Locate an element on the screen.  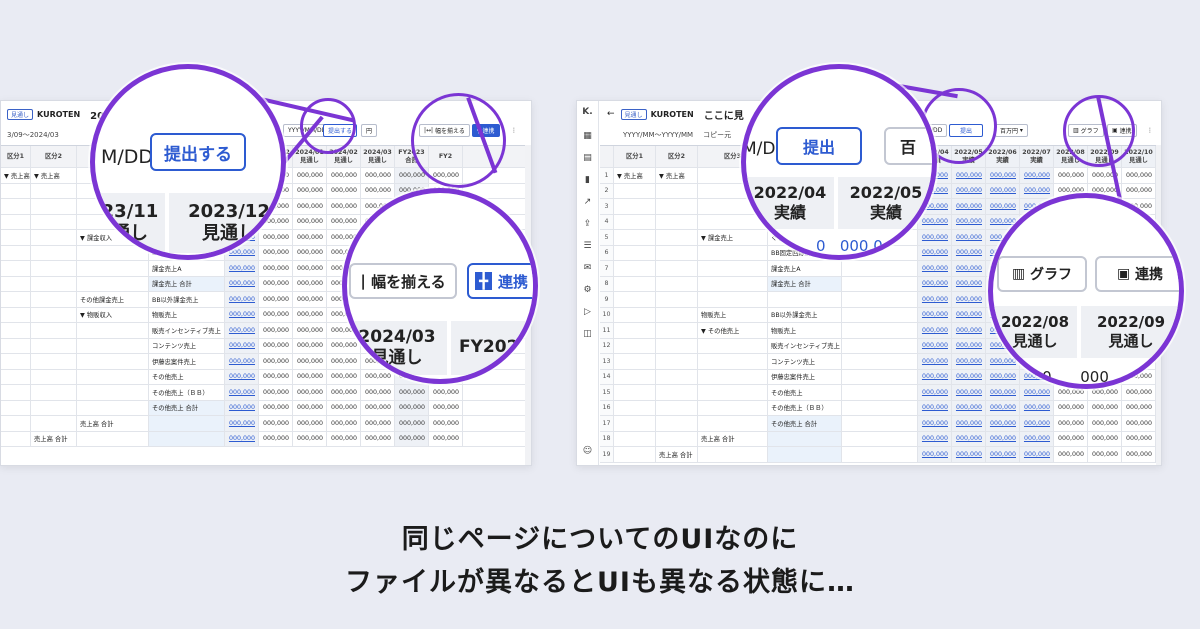
back-arrow-icon: ← is located at coordinates (611, 114).